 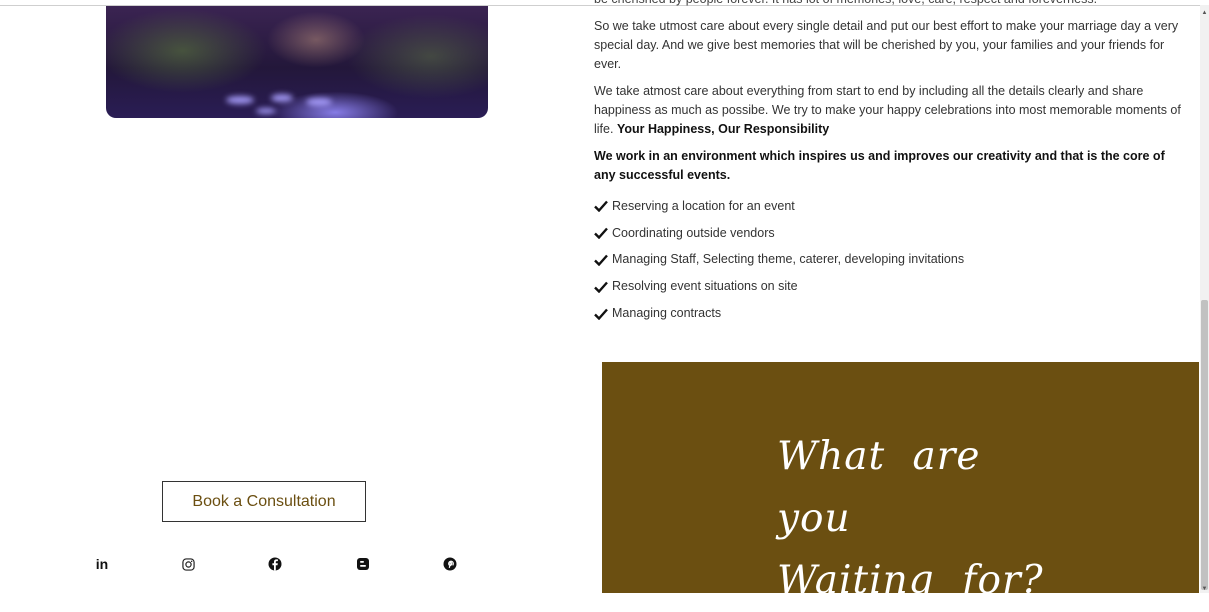 What do you see at coordinates (723, 129) in the screenshot?
I see `responsibility-tagline: Your Happiness, Our Responsibility` at bounding box center [723, 129].